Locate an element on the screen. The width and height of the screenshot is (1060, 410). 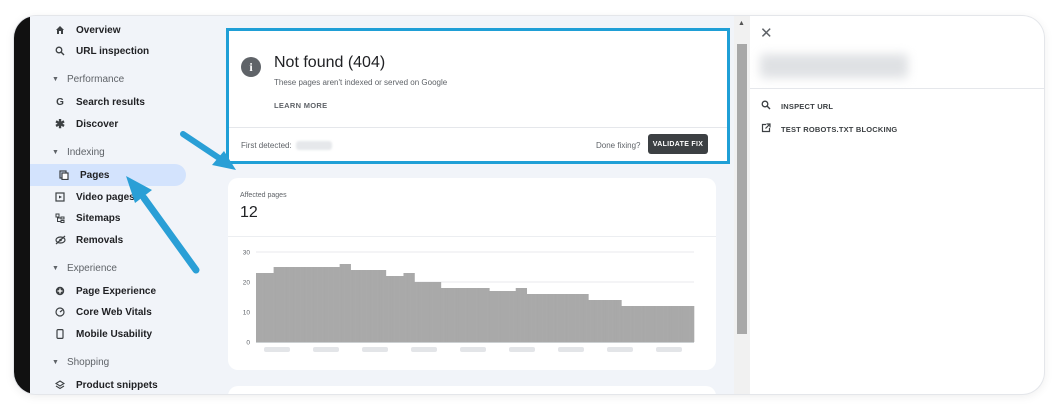
sidebar-item-url-inspection: URL inspection is located at coordinates (116, 51).